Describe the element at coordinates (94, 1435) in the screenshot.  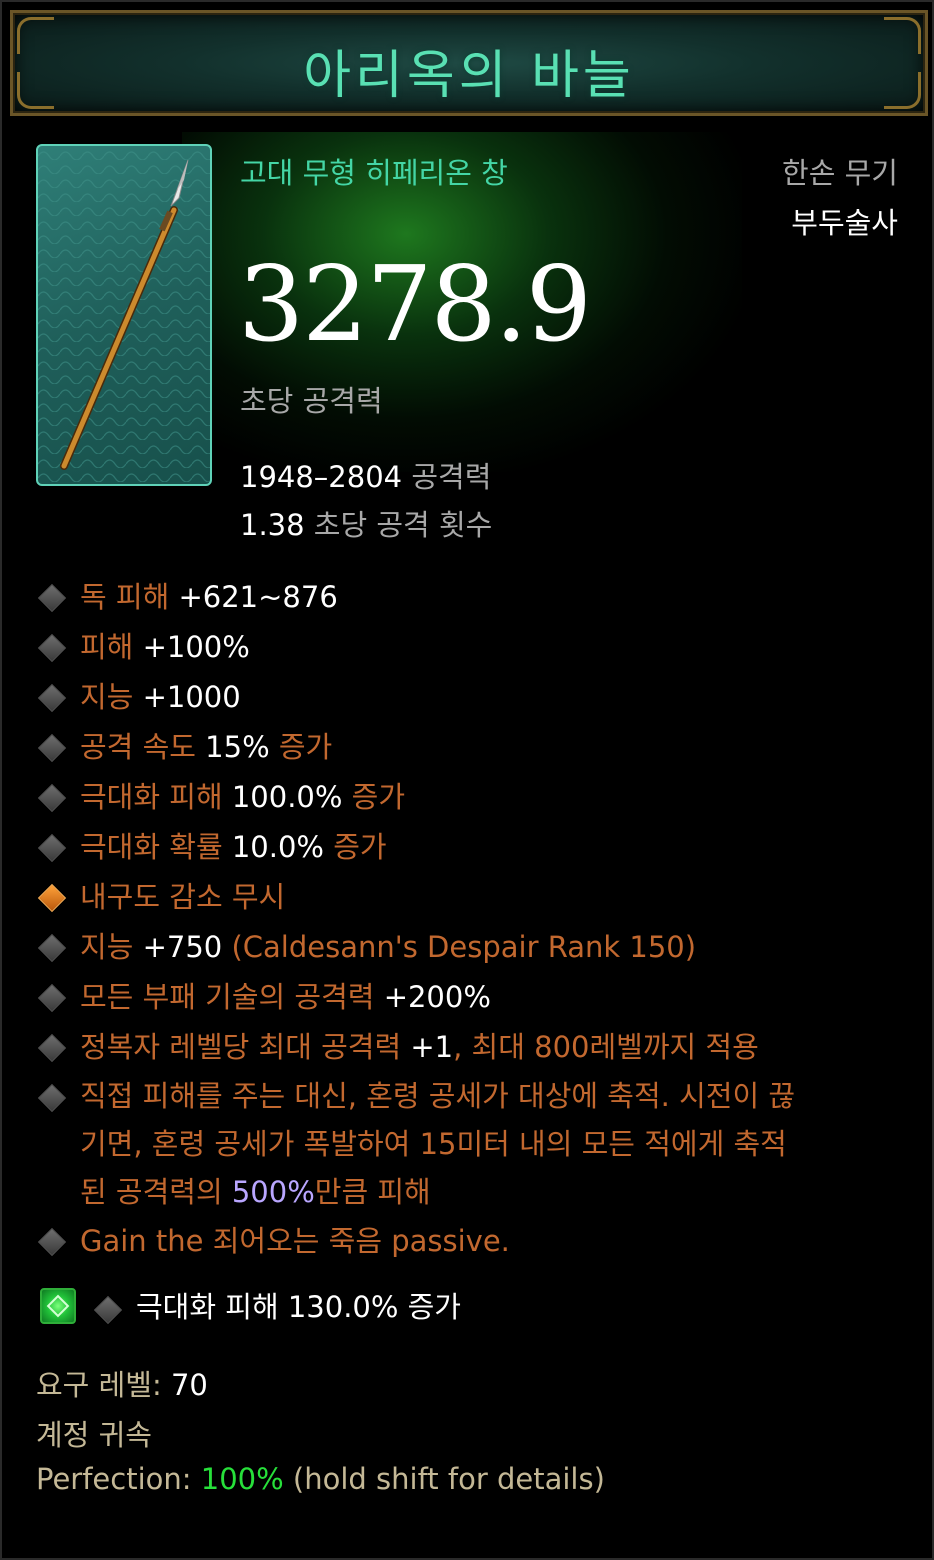
I see `account-bound: 계정 귀속` at that location.